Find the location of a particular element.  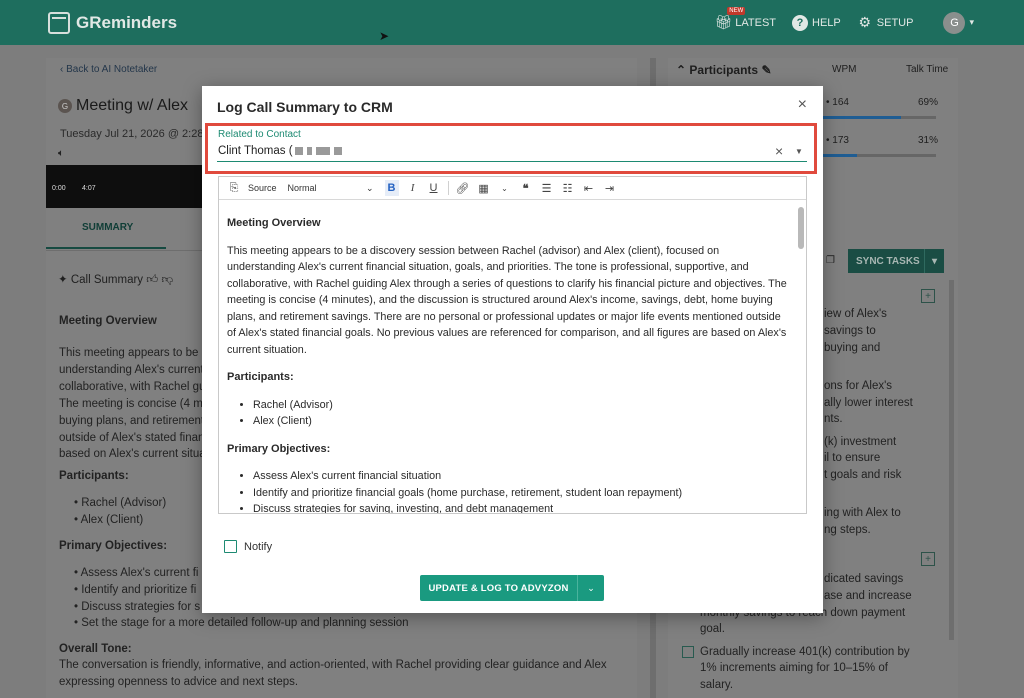

background-text-line: (k) investment is located at coordinates (860, 442).